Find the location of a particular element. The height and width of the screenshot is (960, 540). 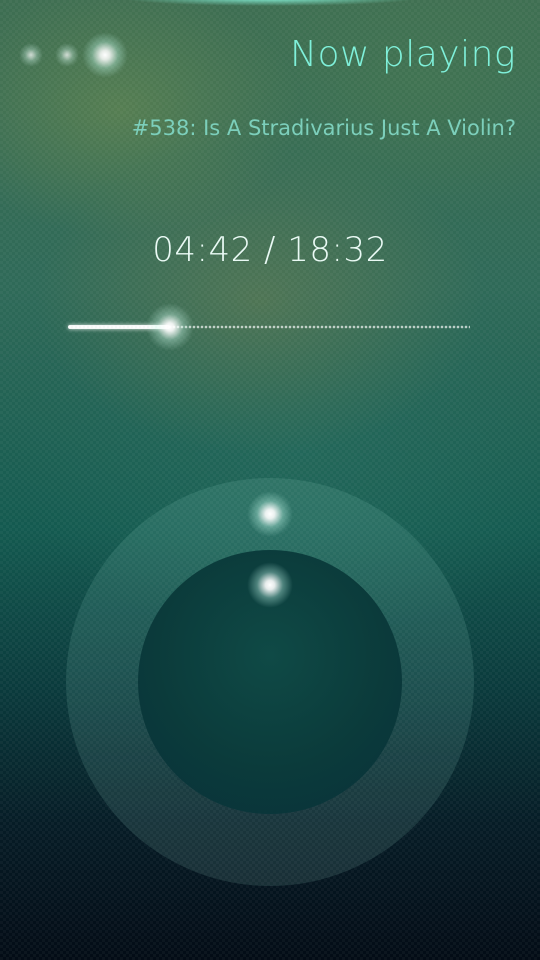

wheel-handle-icon is located at coordinates (270, 514).